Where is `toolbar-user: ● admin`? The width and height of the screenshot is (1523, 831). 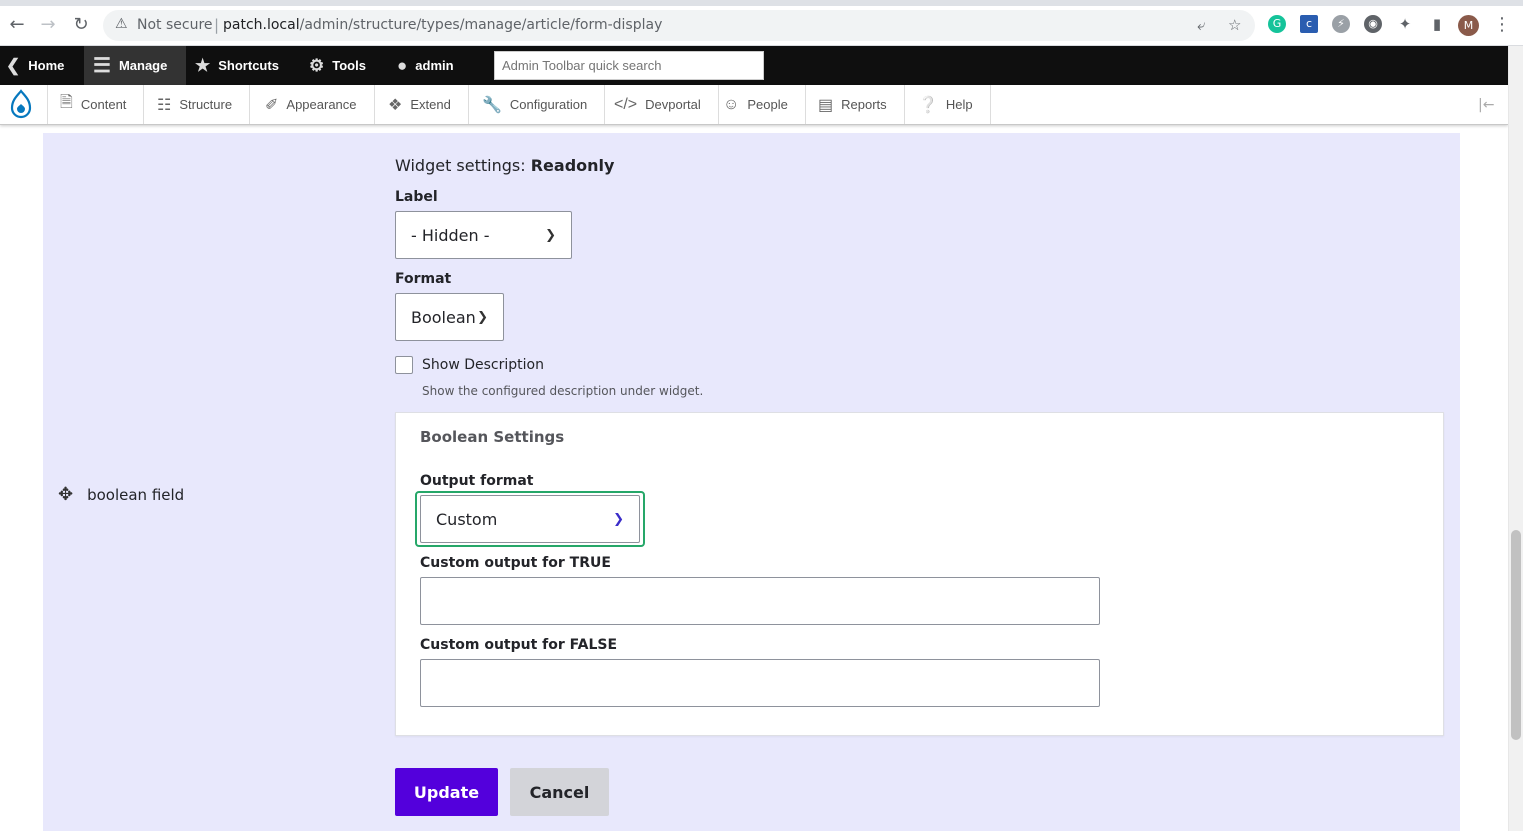
toolbar-user: ● admin is located at coordinates (425, 65).